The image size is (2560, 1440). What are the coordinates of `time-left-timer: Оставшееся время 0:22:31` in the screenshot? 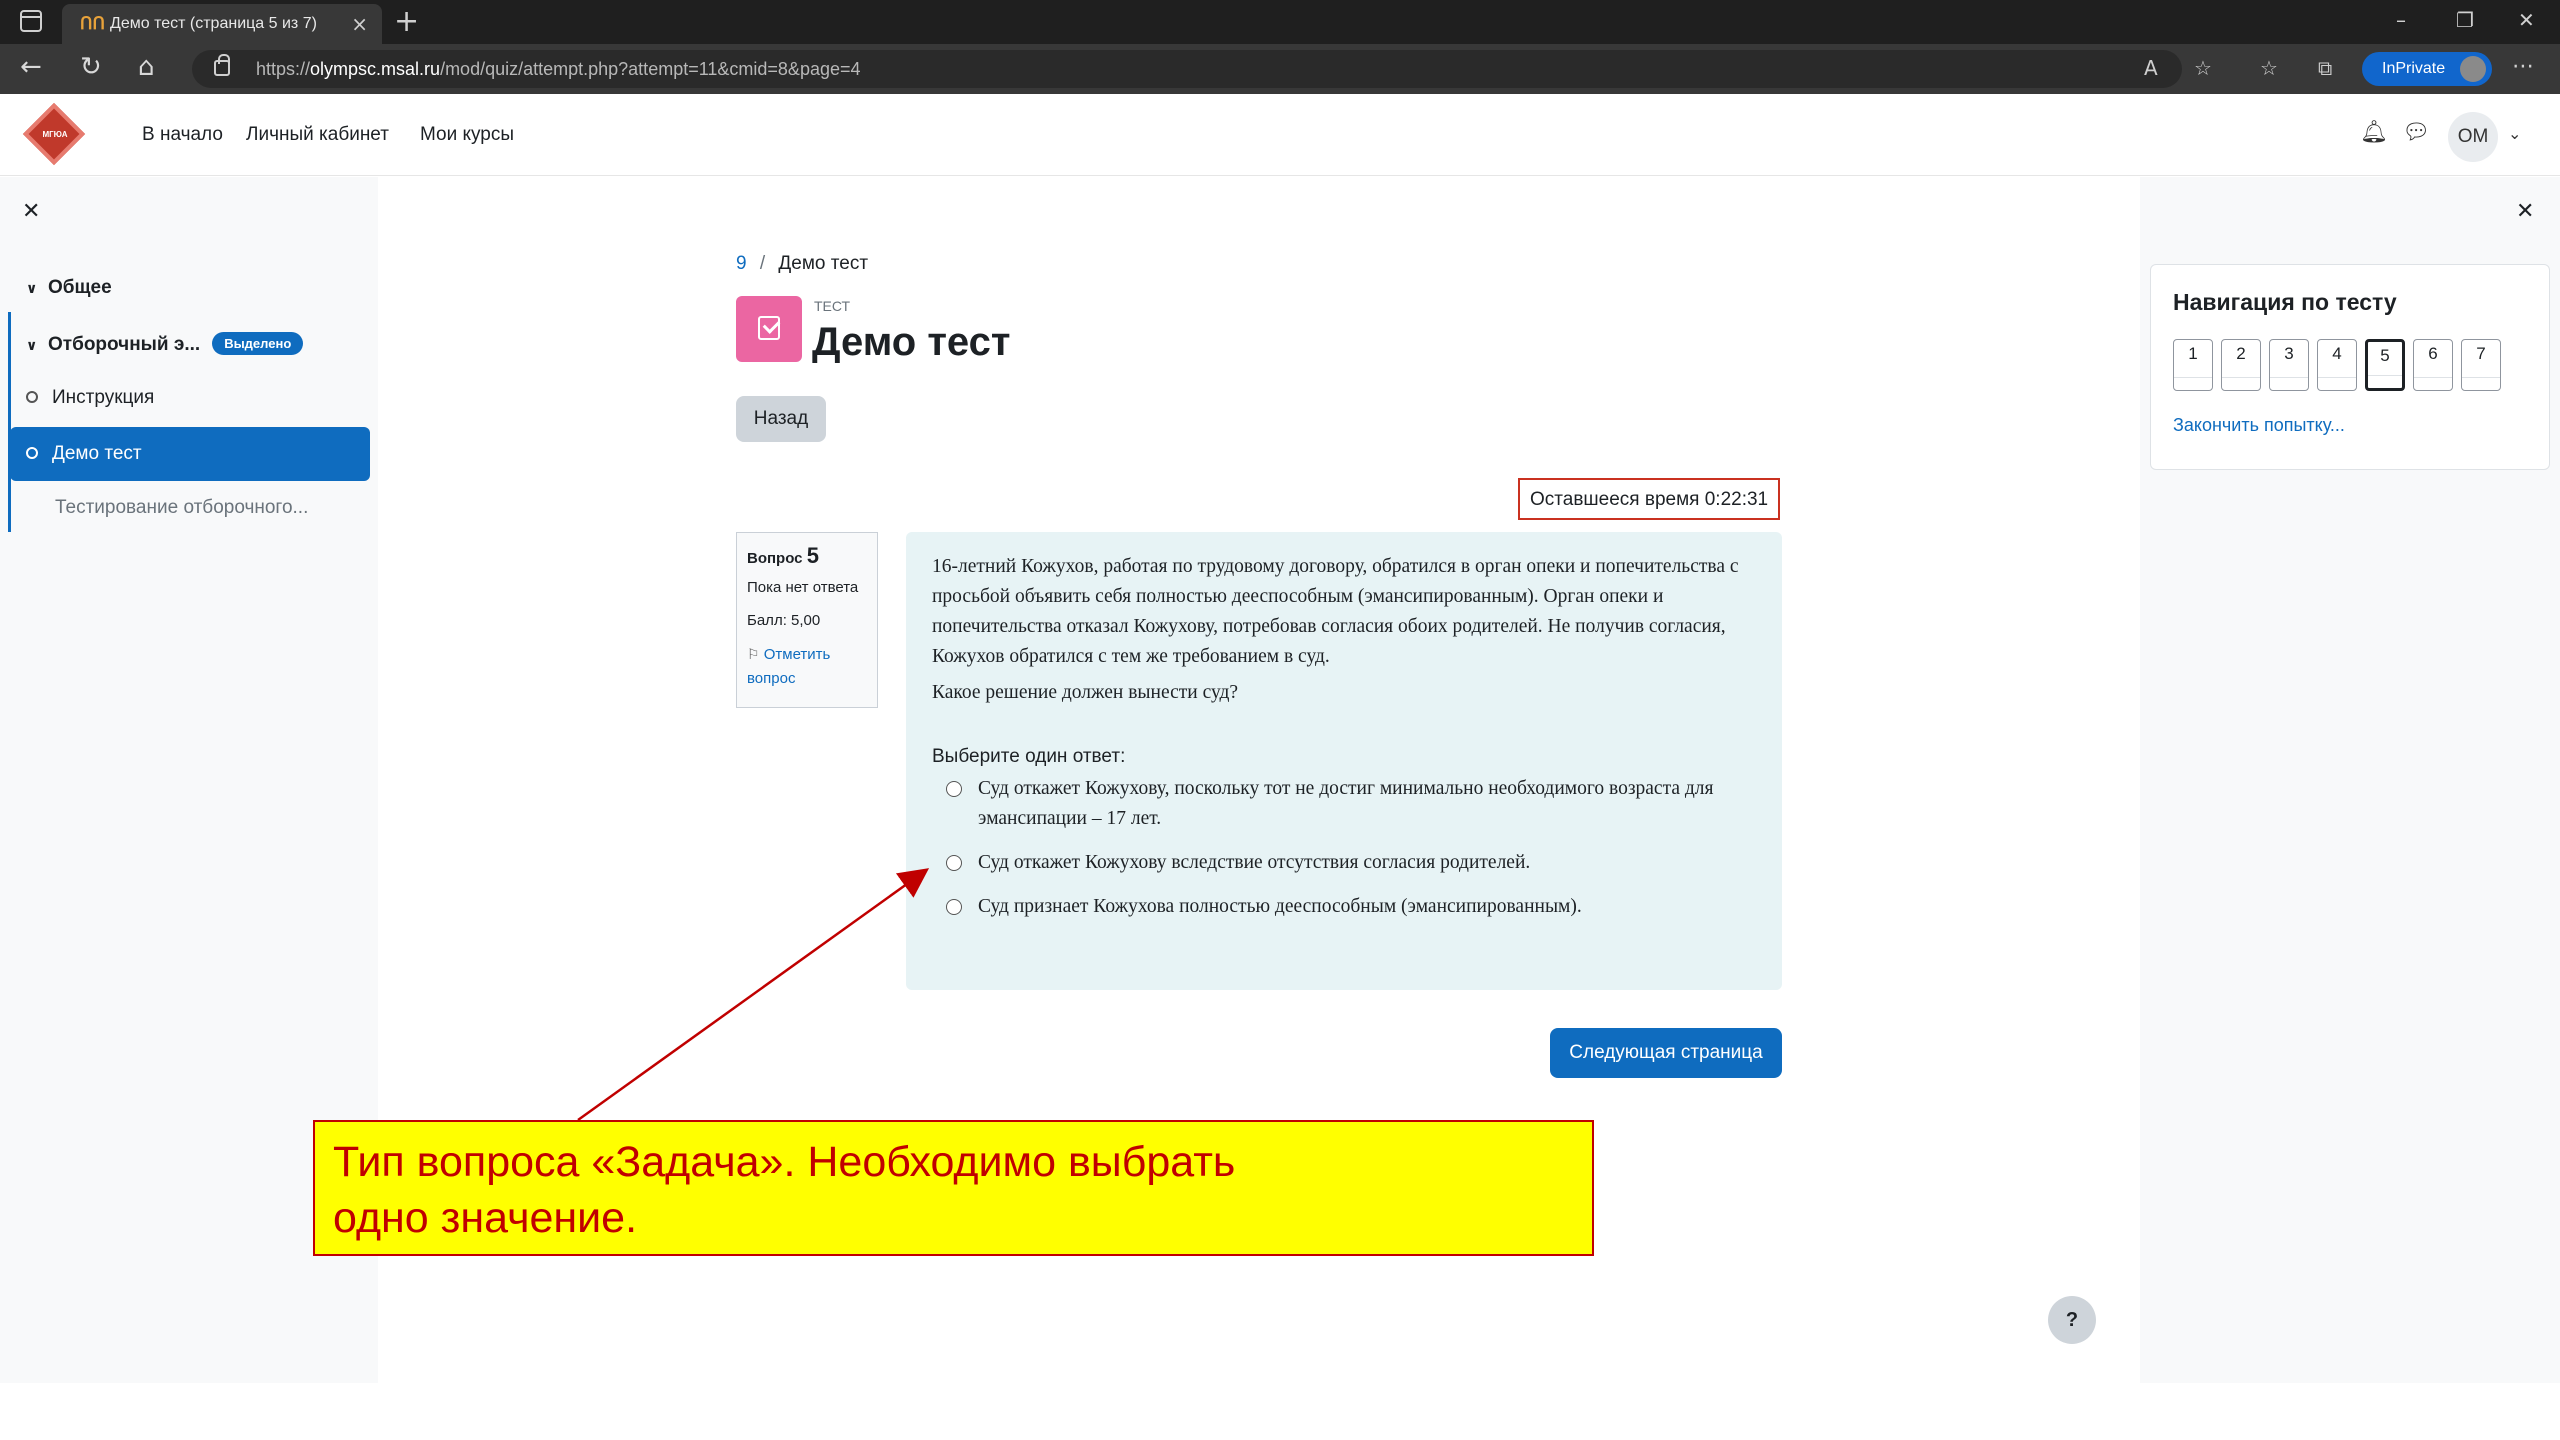 It's located at (1649, 499).